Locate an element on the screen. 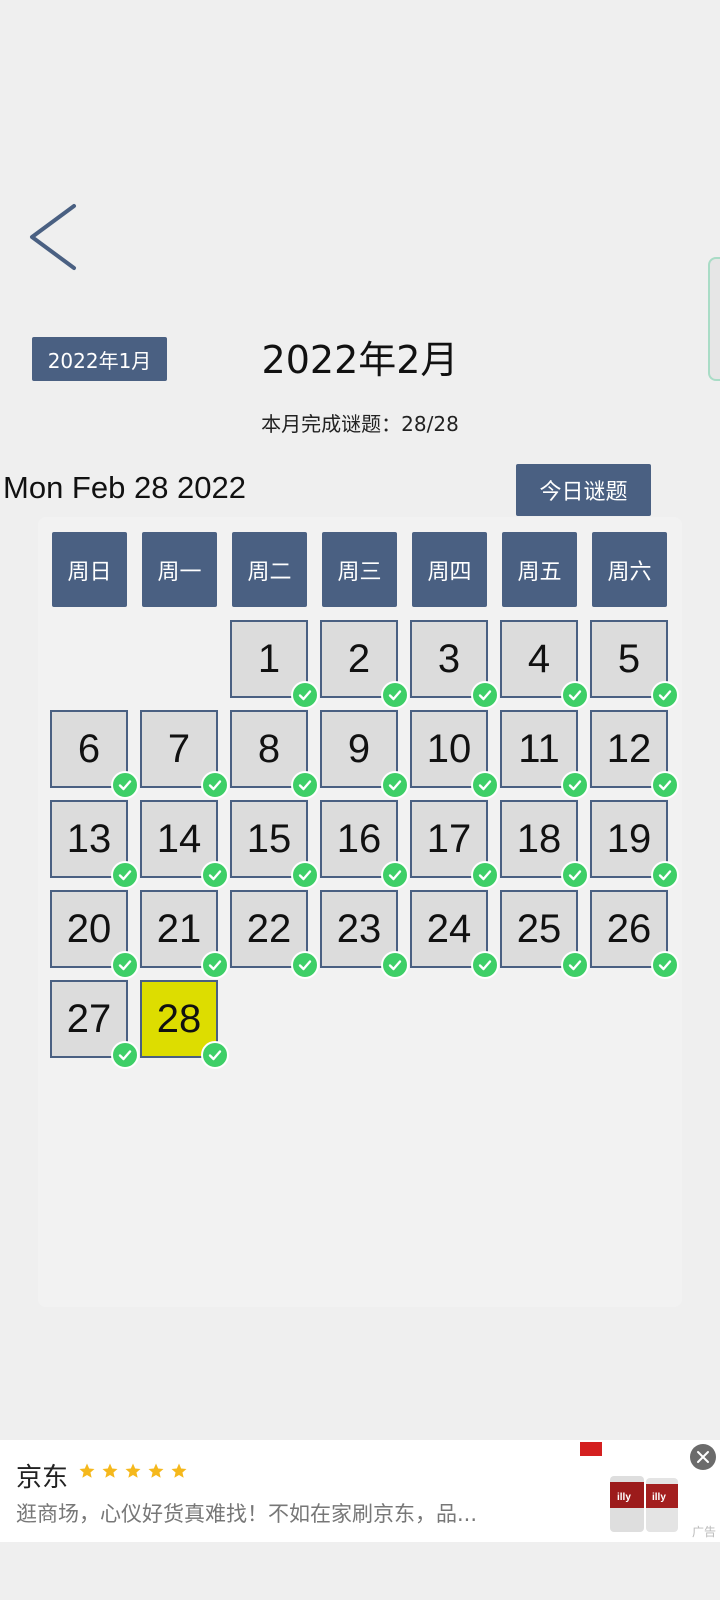 This screenshot has height=1600, width=720. day-cell: 7 is located at coordinates (184, 754).